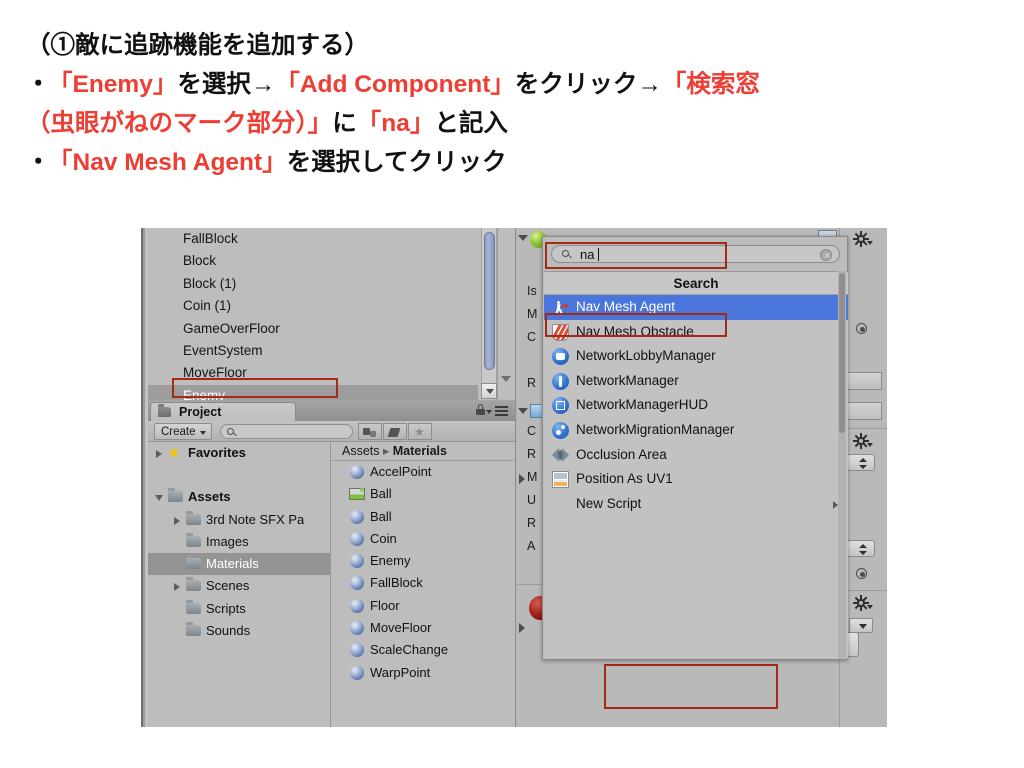 This screenshot has height=768, width=1024. Describe the element at coordinates (696, 430) in the screenshot. I see `component-item-network-migration-manager: NetworkMigrationManager` at that location.